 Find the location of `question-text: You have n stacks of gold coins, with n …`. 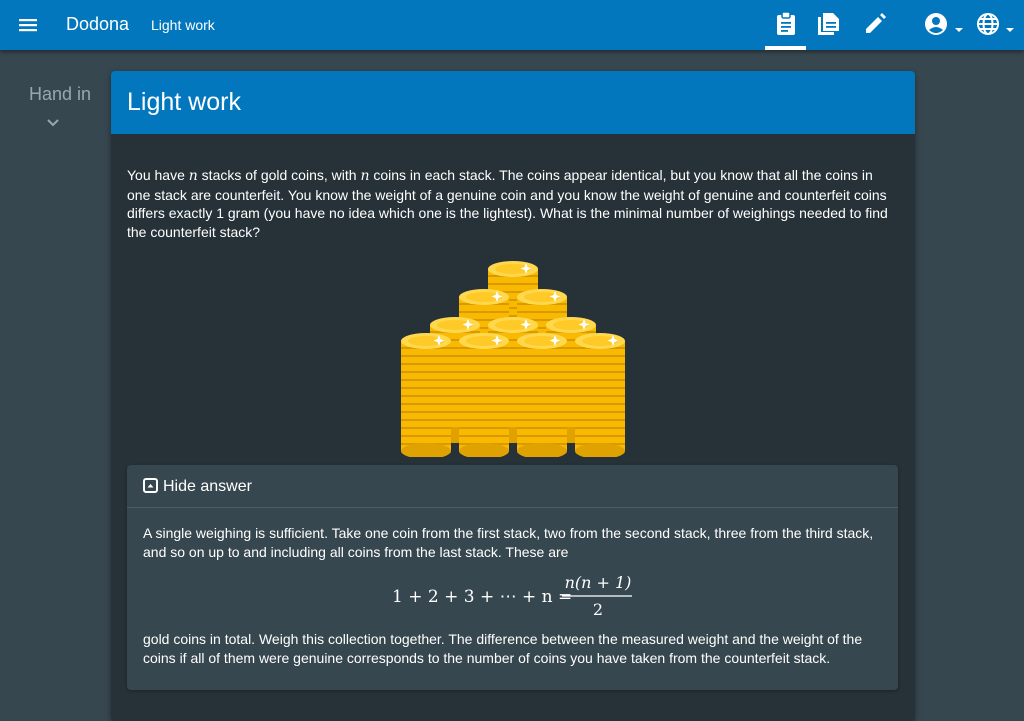

question-text: You have n stacks of gold coins, with n … is located at coordinates (507, 203).